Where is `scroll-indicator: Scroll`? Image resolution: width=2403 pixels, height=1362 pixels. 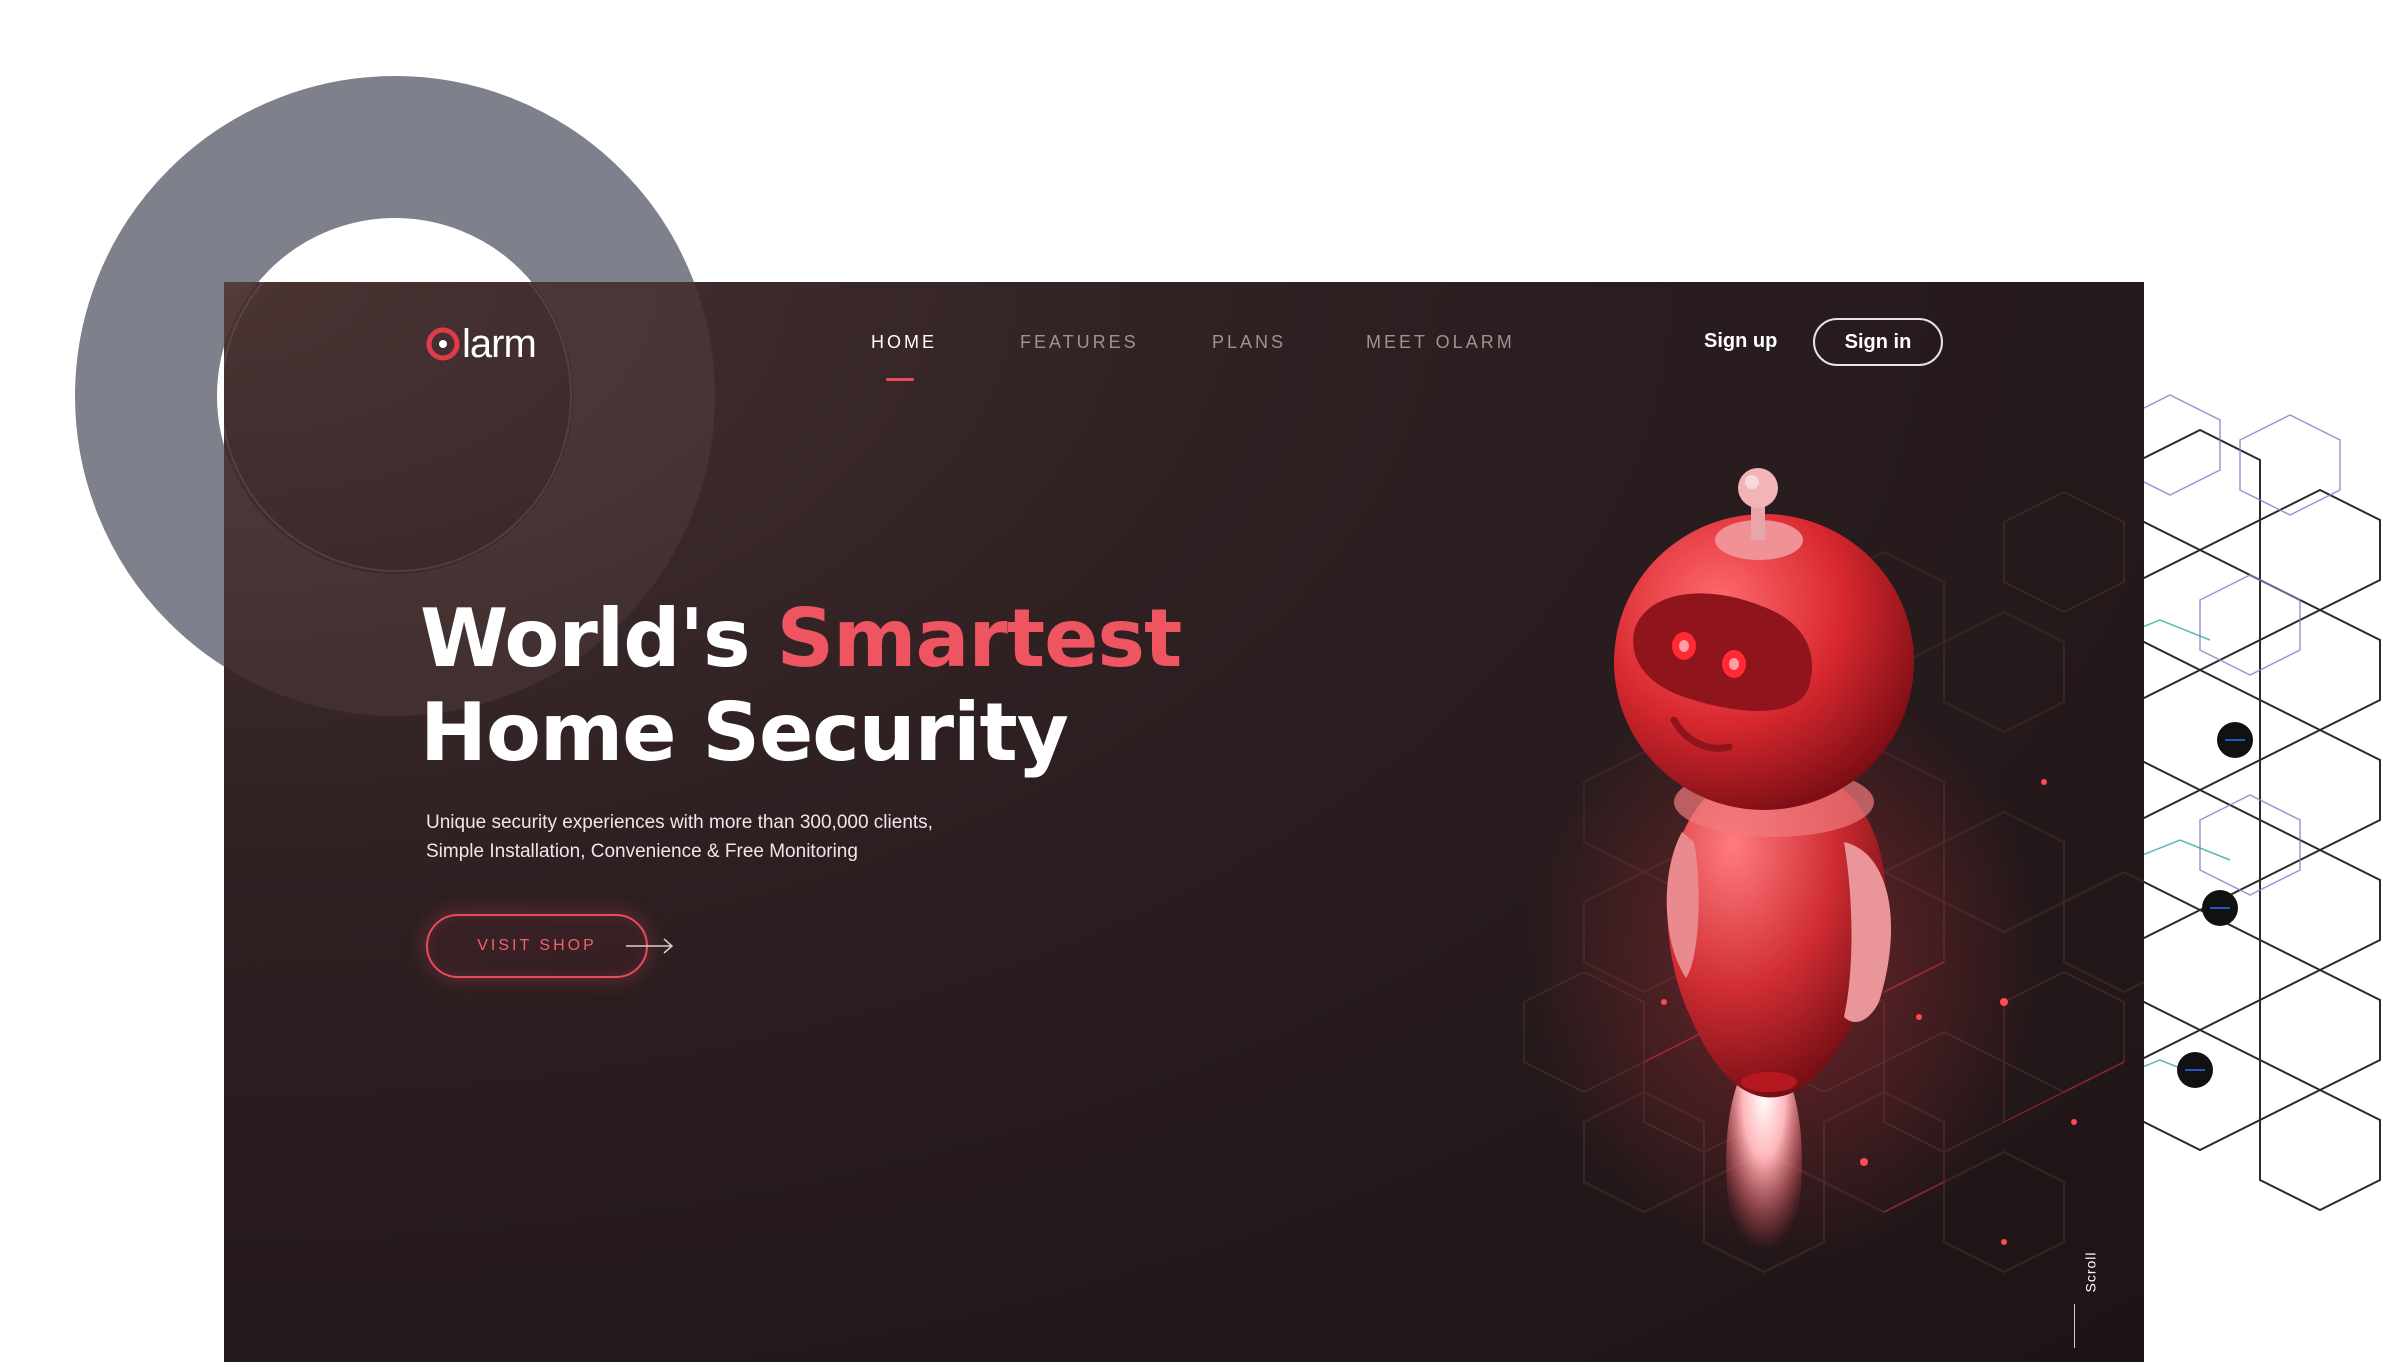 scroll-indicator: Scroll is located at coordinates (2085, 1297).